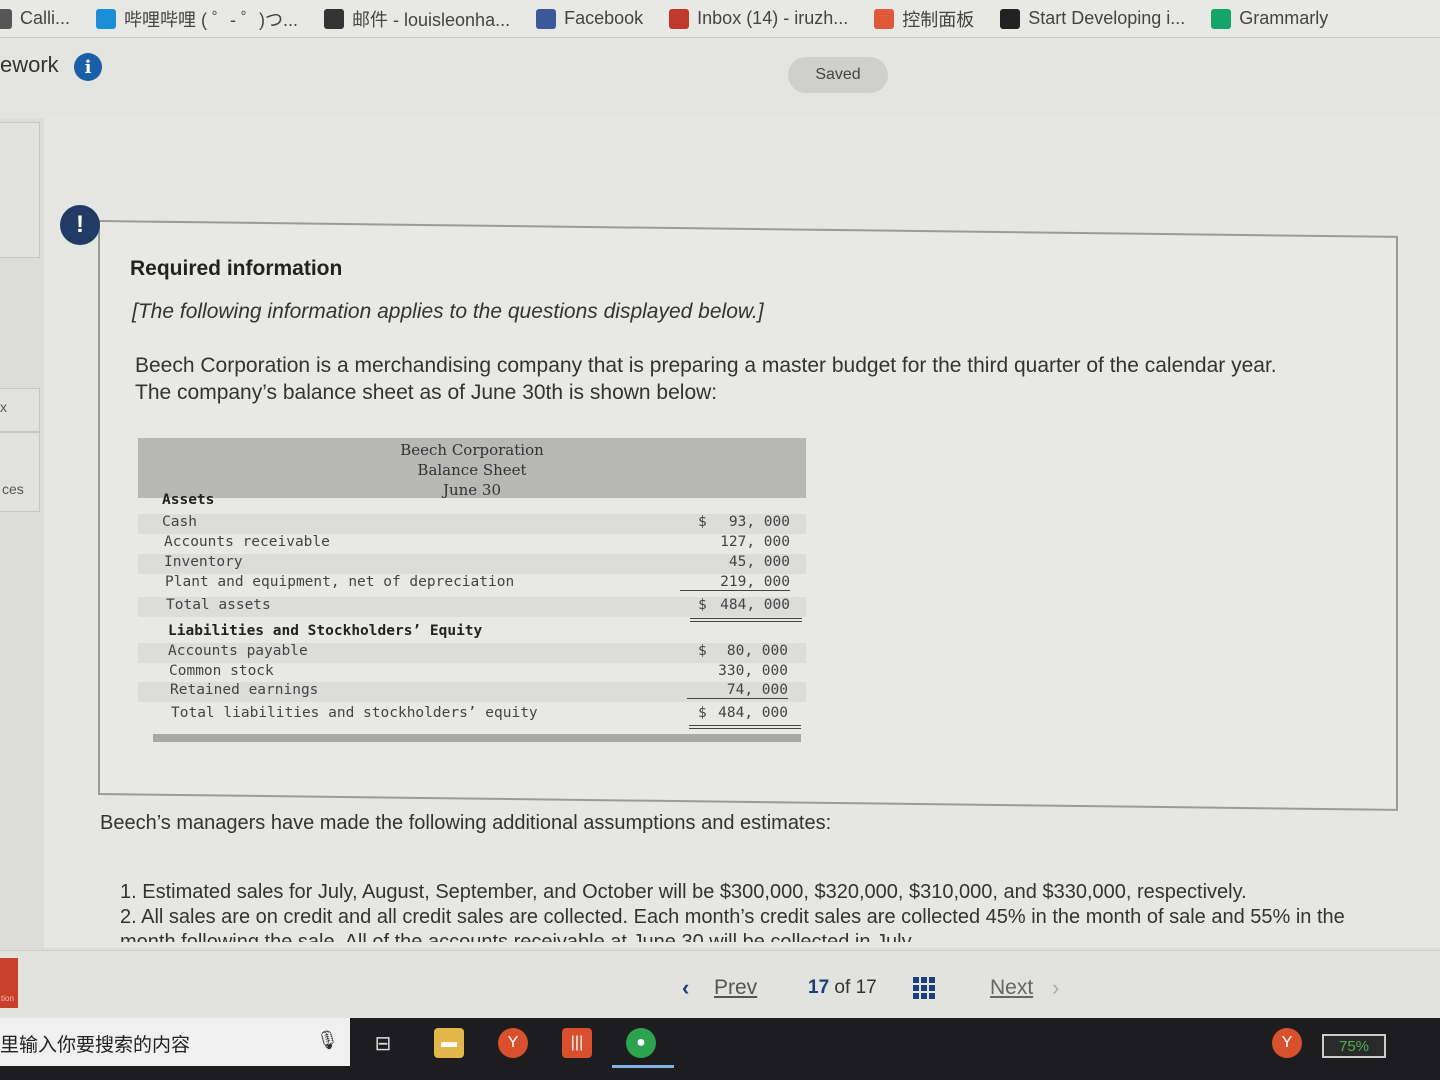 The image size is (1440, 1080). What do you see at coordinates (236, 268) in the screenshot?
I see `required-info-title: Required information` at bounding box center [236, 268].